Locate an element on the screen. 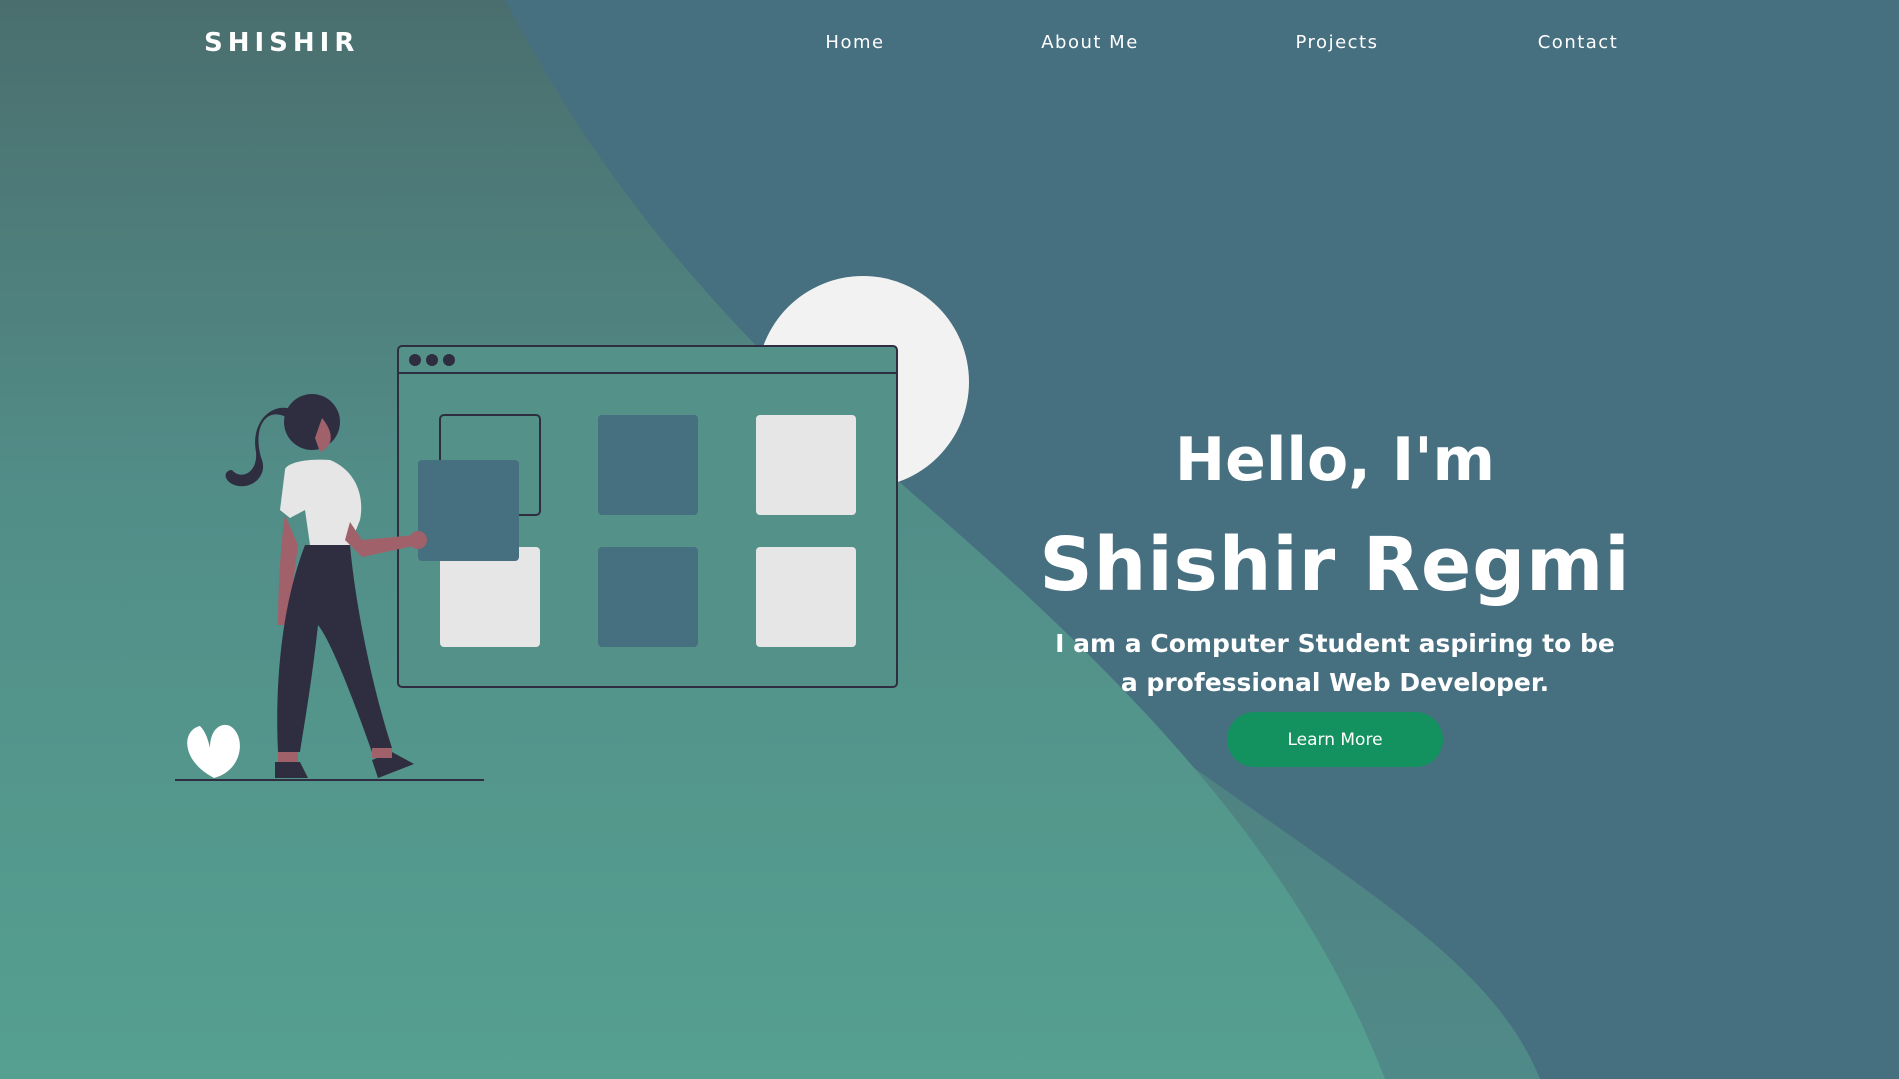 The image size is (1899, 1079). hero-name: Shishir Regmi is located at coordinates (1335, 565).